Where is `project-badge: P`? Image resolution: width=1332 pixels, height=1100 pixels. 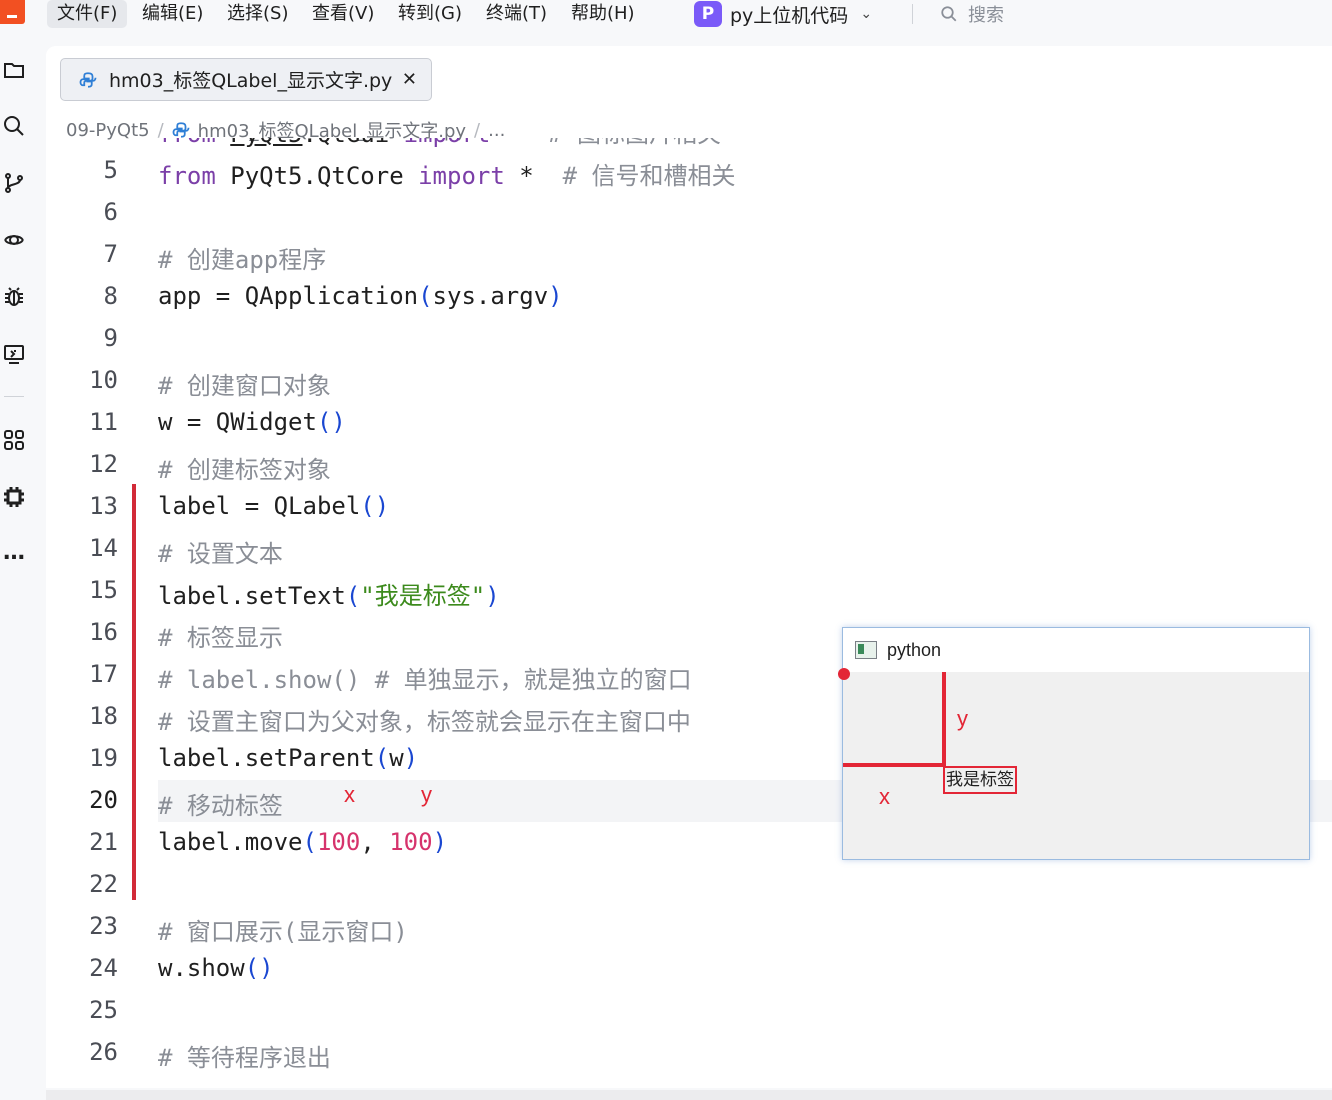
project-badge: P is located at coordinates (708, 14).